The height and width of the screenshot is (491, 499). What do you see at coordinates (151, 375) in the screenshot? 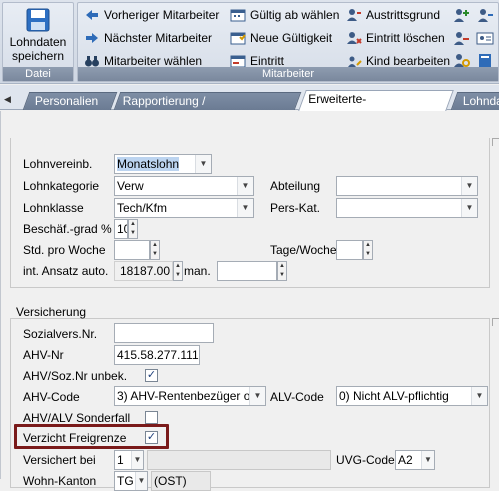
I see `unbek-checkbox: ✓` at bounding box center [151, 375].